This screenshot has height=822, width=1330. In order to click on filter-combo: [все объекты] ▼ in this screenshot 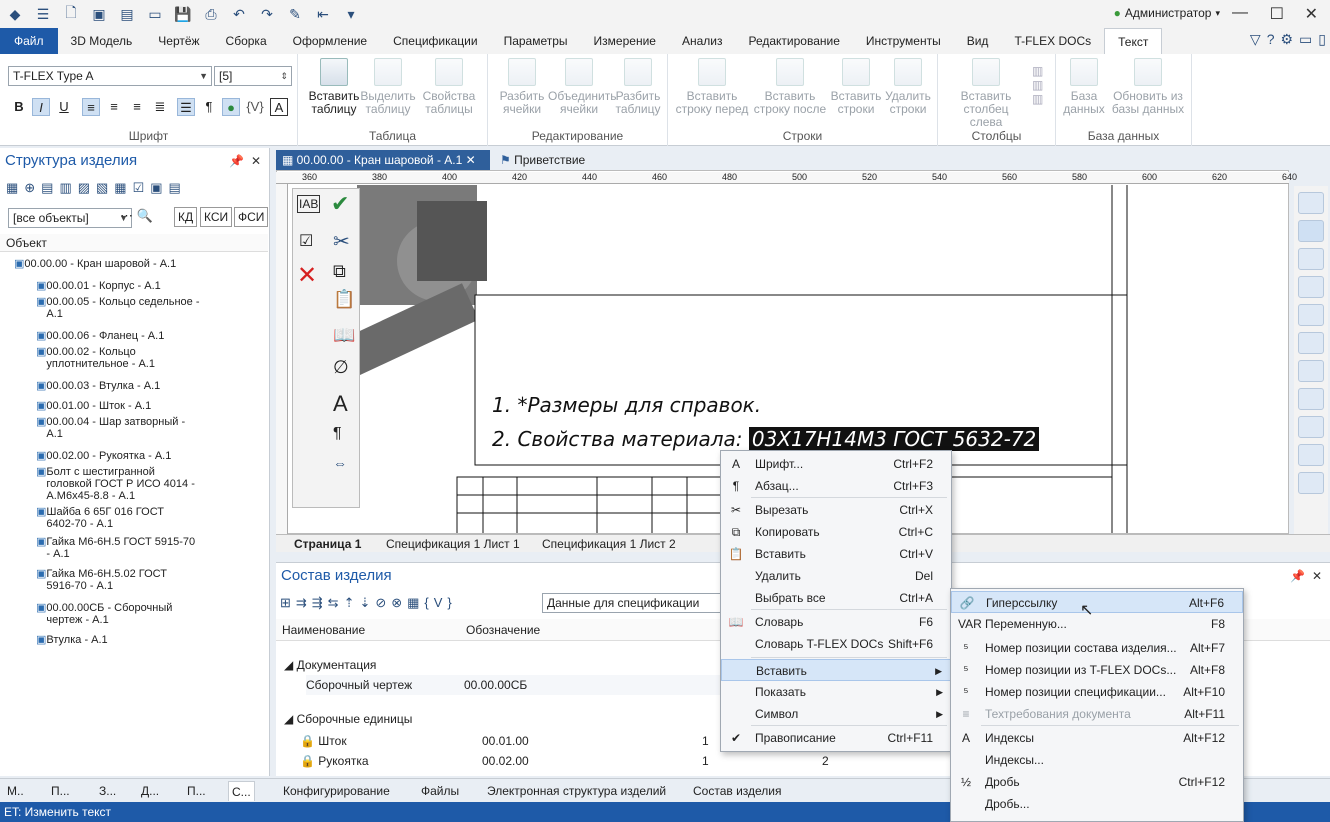, I will do `click(70, 218)`.